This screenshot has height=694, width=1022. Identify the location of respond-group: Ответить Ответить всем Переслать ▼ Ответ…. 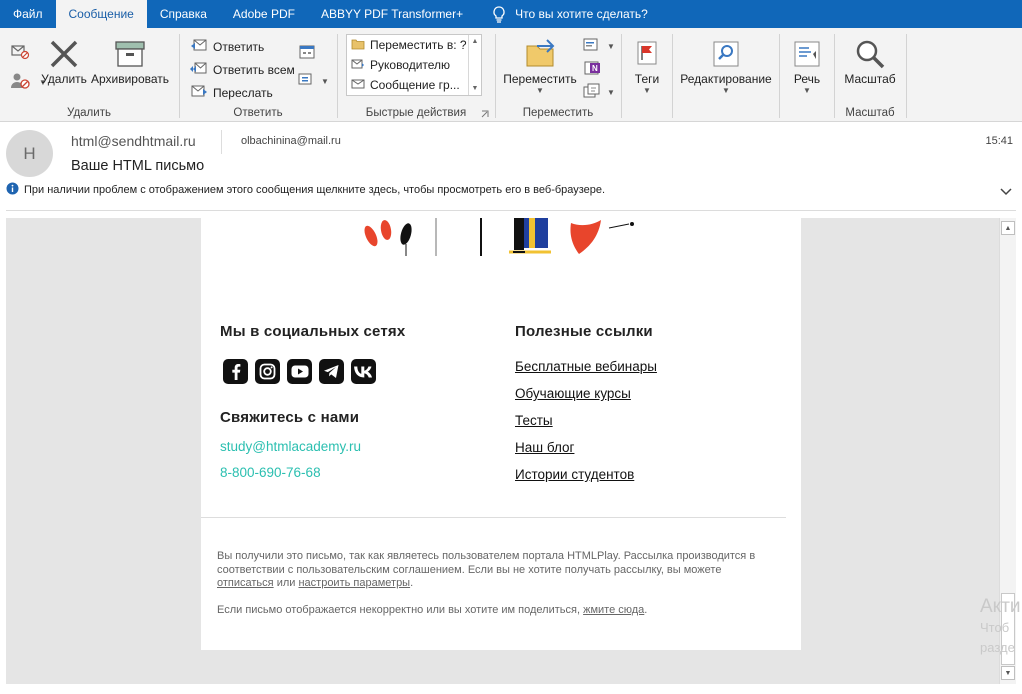
(258, 76).